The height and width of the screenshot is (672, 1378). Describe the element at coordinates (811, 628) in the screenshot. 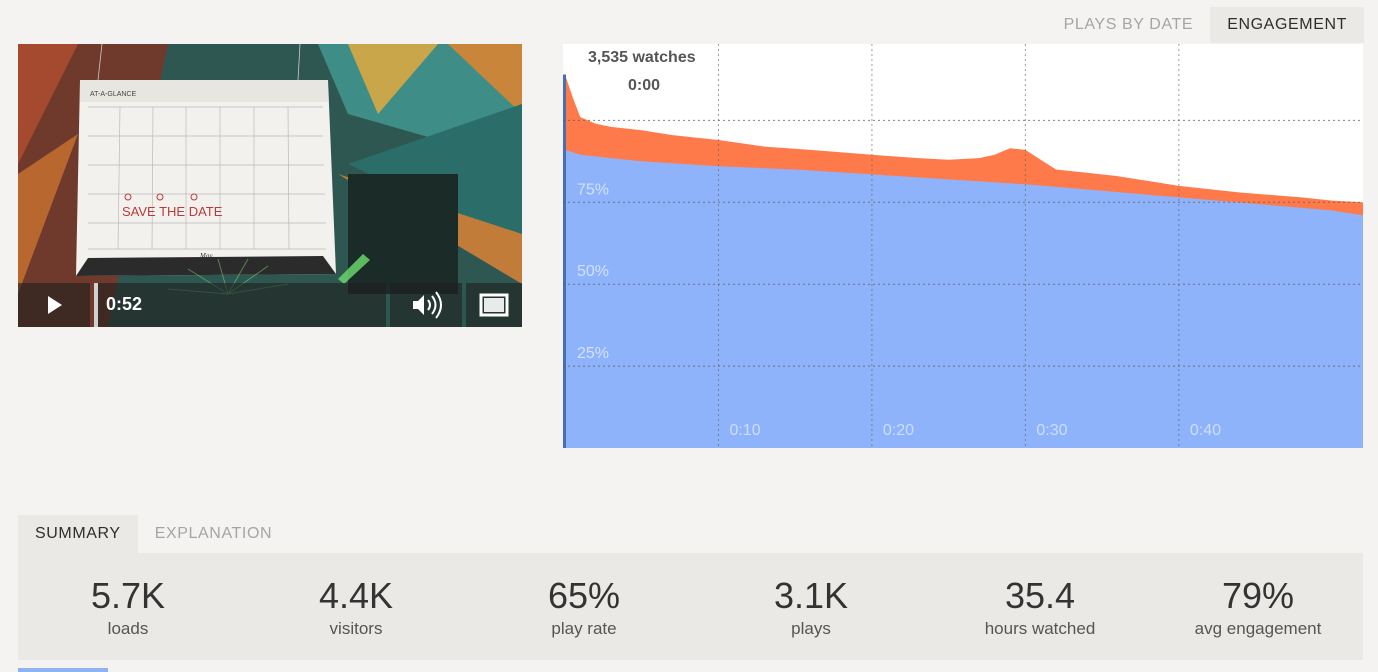

I see `stat-label: plays` at that location.